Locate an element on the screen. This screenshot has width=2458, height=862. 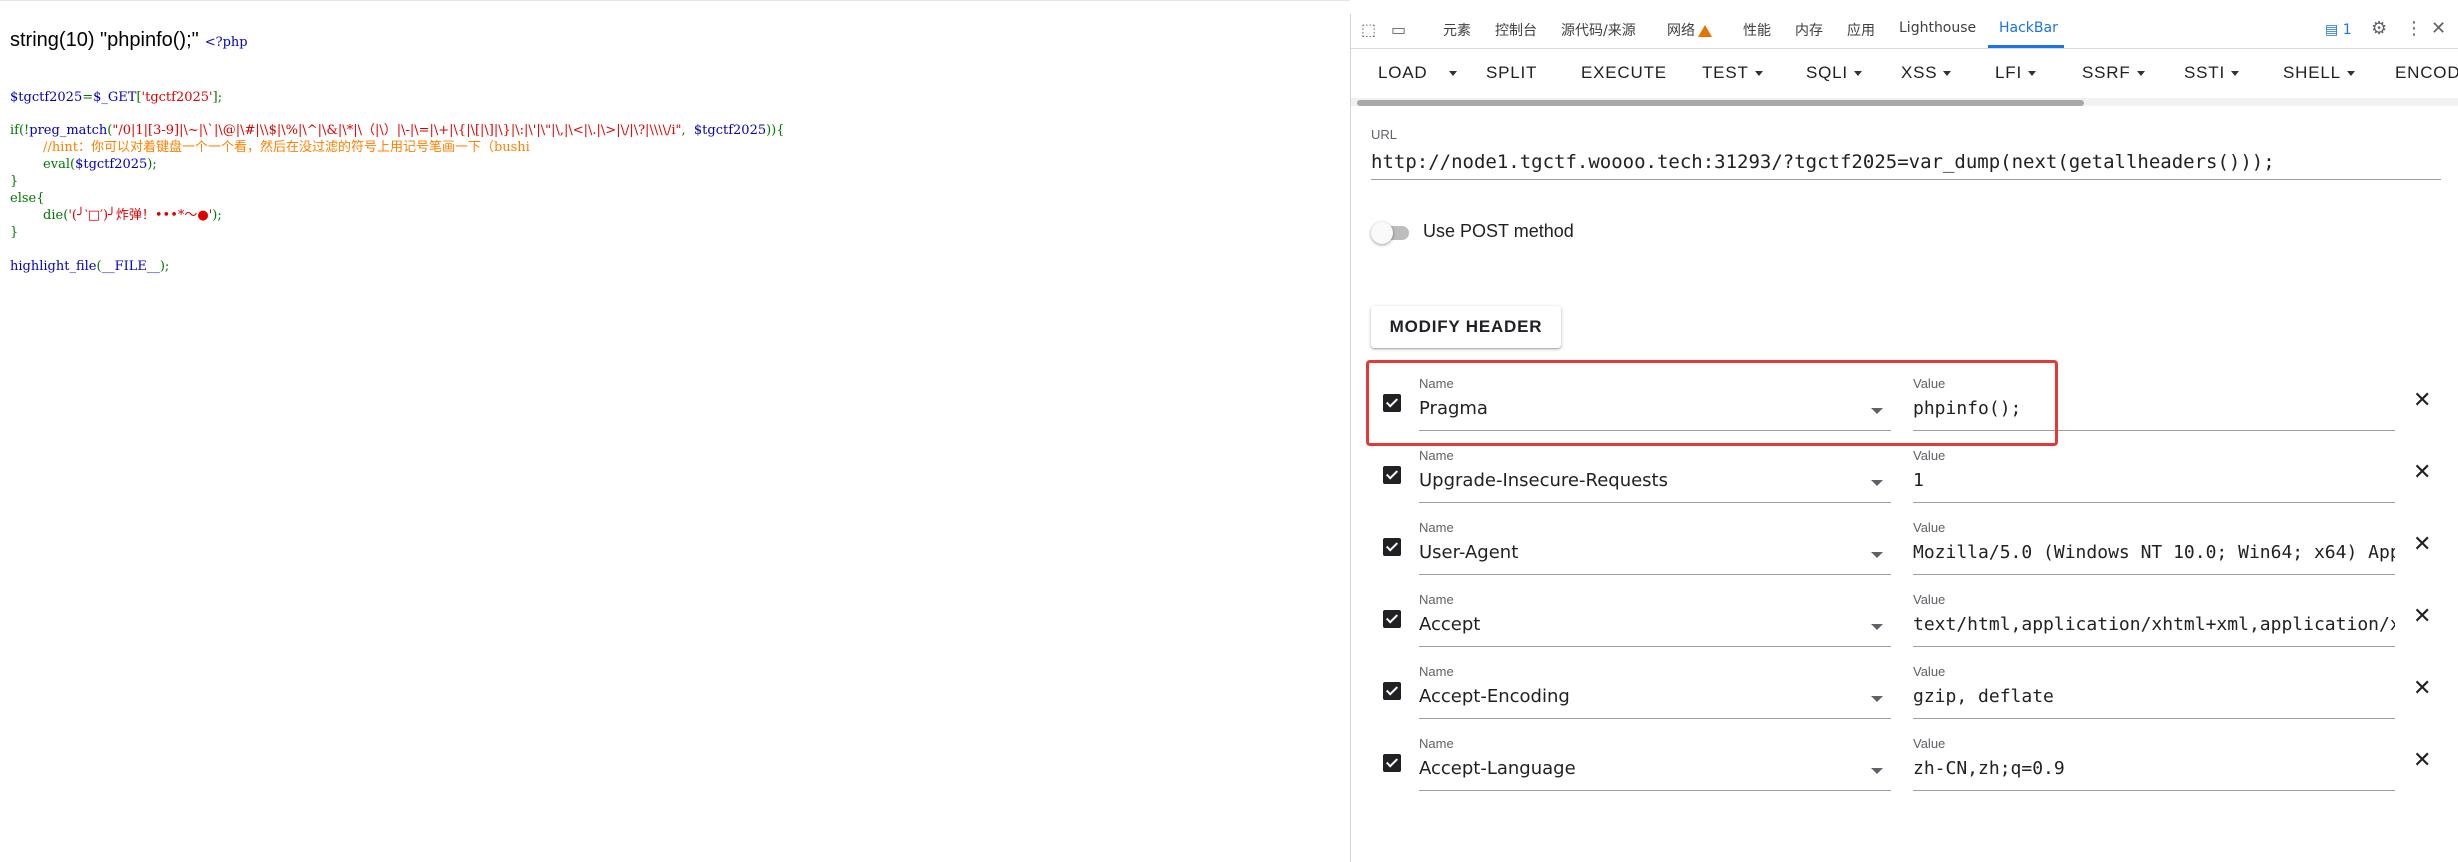
header-name-field: Name Pragma is located at coordinates (1655, 403).